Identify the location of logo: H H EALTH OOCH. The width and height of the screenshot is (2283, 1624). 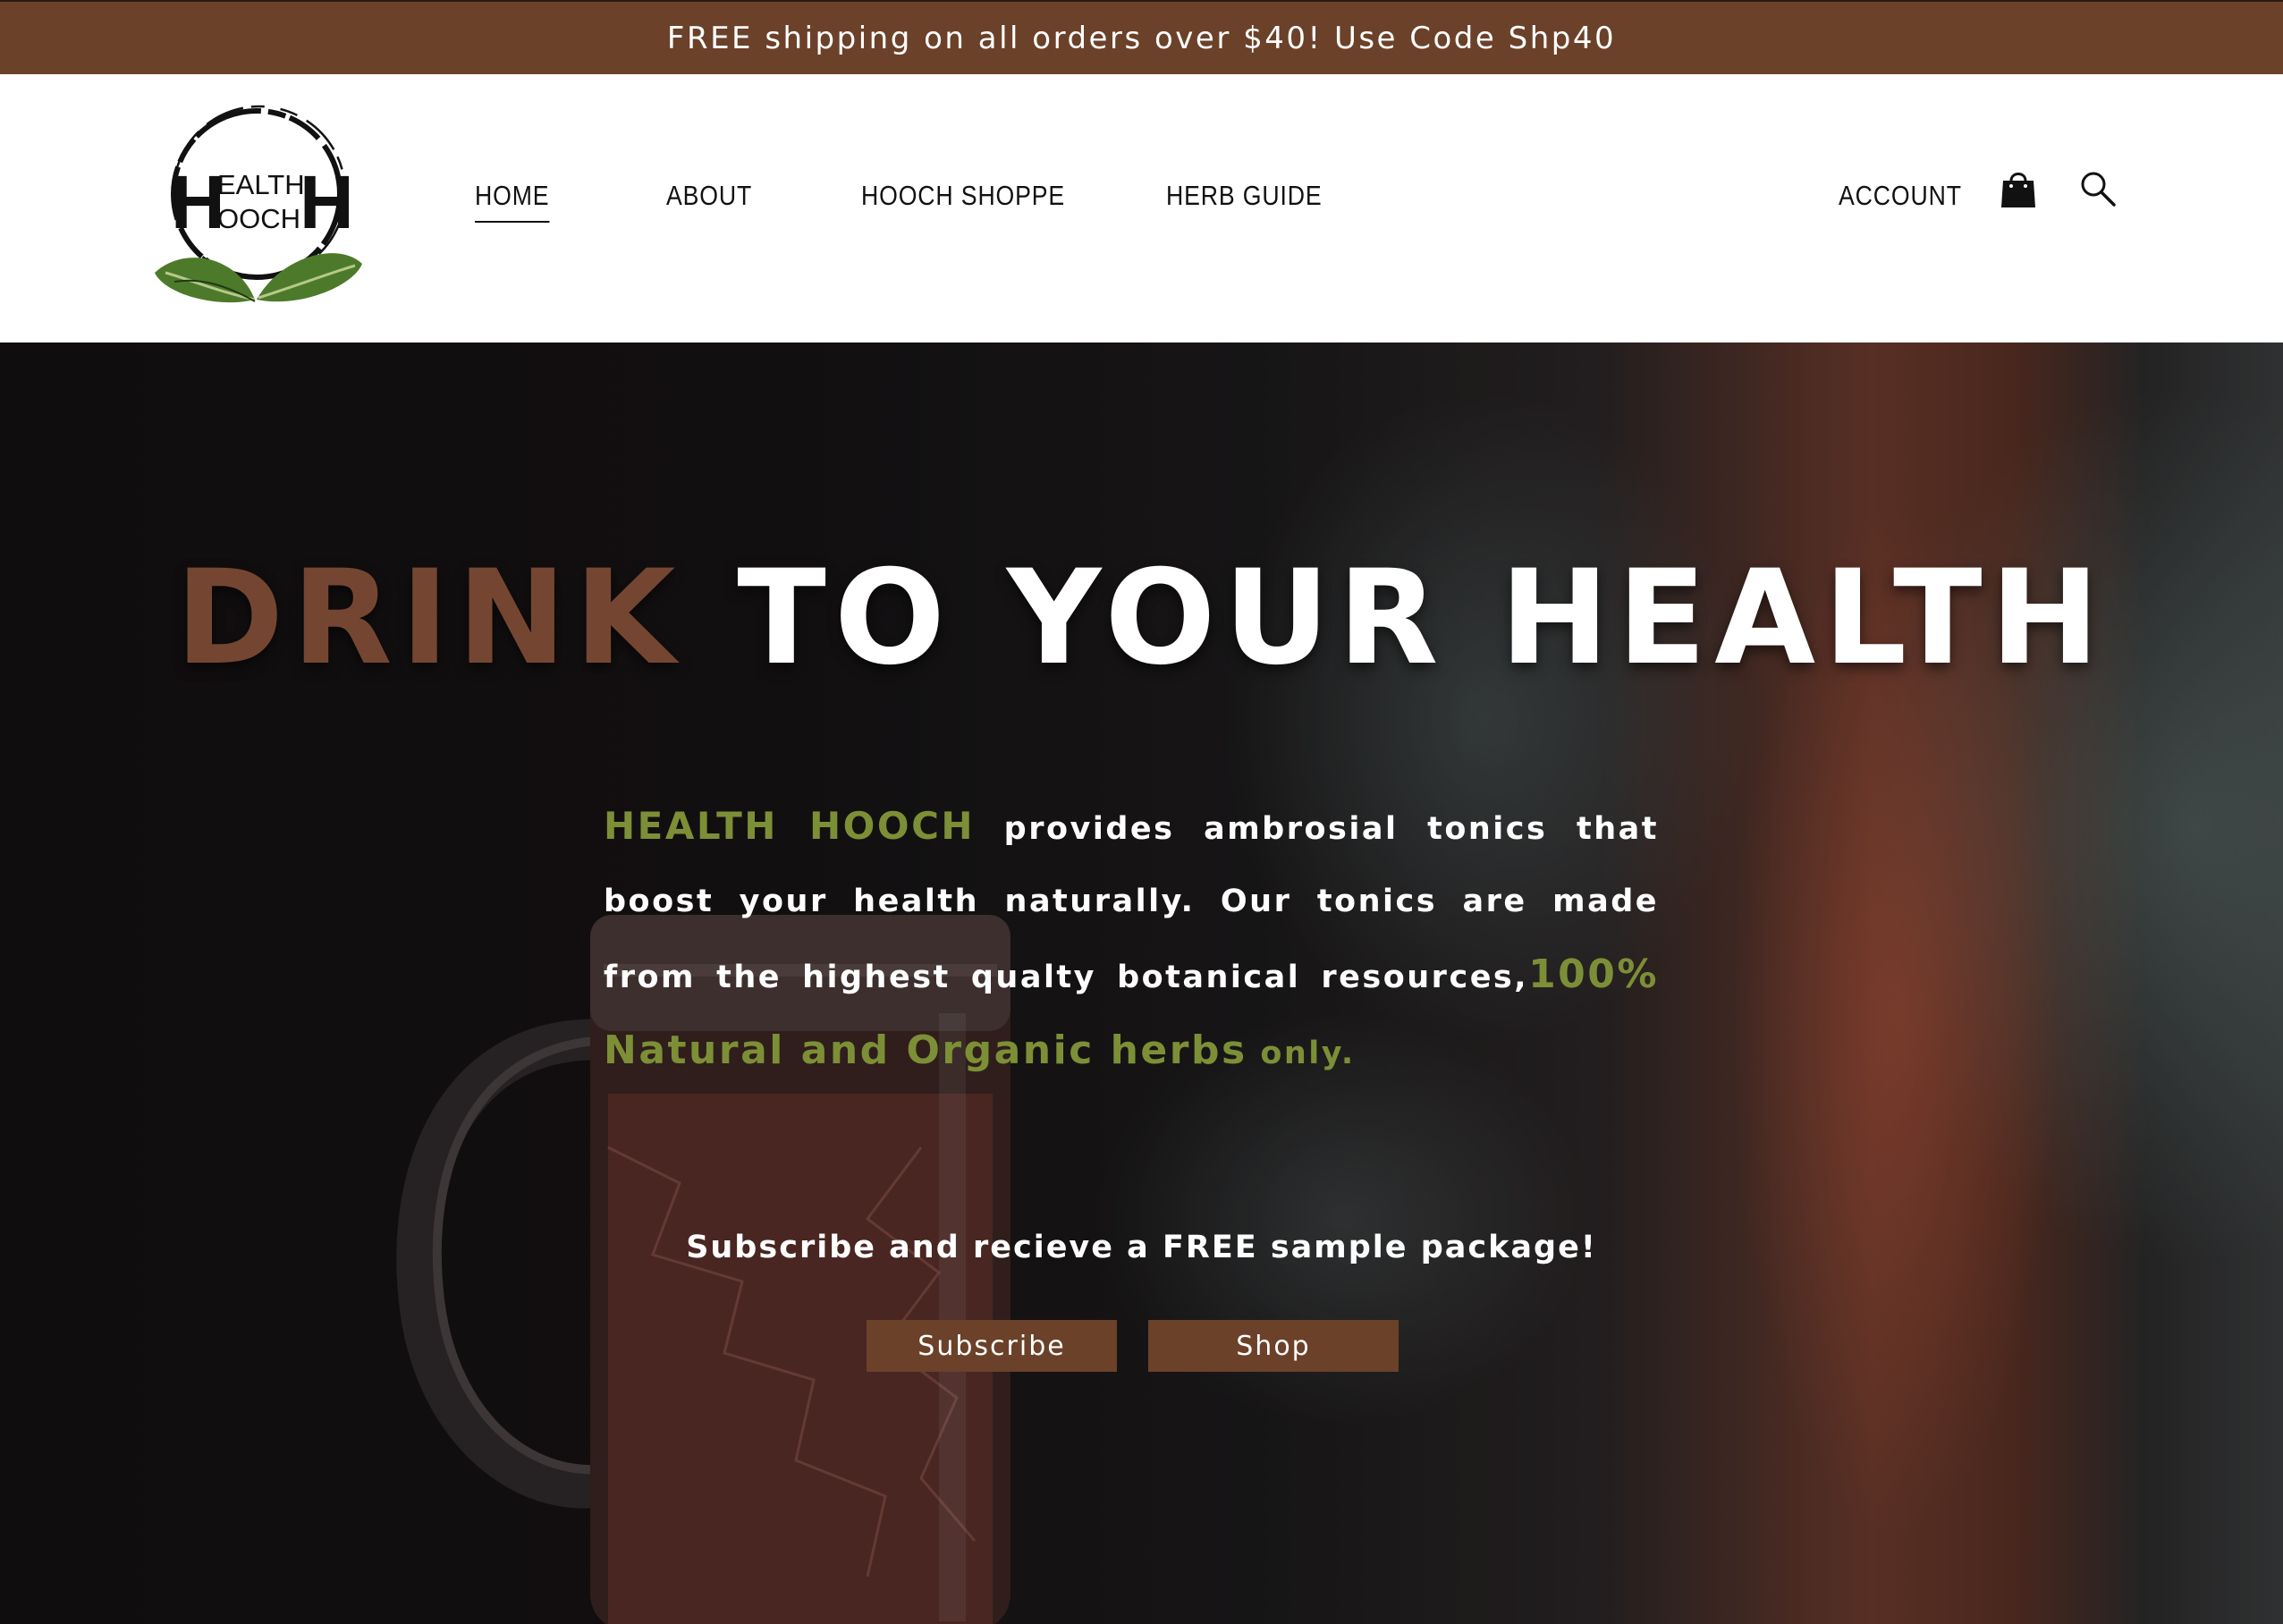
(259, 205).